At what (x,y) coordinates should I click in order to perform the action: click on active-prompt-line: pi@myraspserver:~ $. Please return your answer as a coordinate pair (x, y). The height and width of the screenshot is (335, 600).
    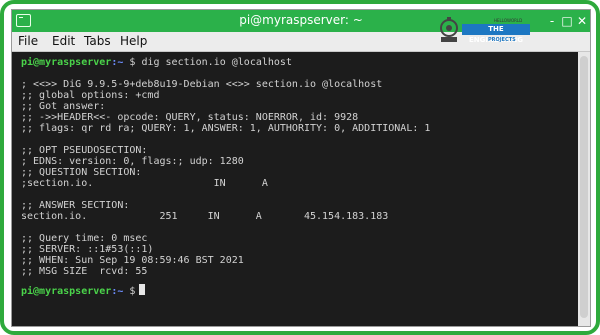
    Looking at the image, I should click on (83, 290).